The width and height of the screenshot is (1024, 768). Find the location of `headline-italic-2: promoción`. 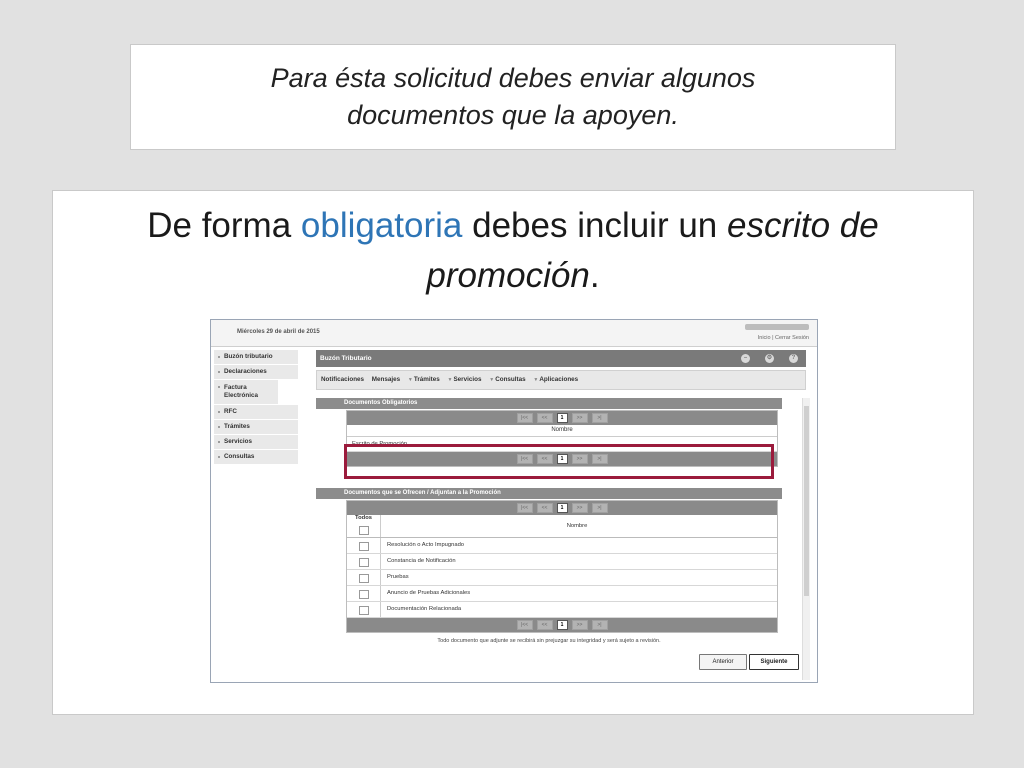

headline-italic-2: promoción is located at coordinates (508, 275).